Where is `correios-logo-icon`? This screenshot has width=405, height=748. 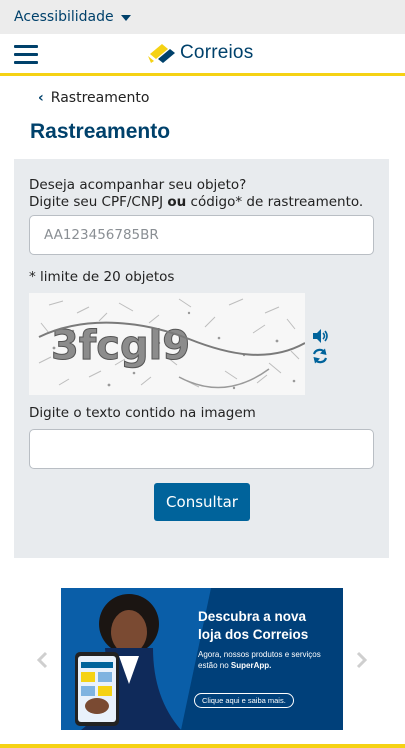 correios-logo-icon is located at coordinates (161, 53).